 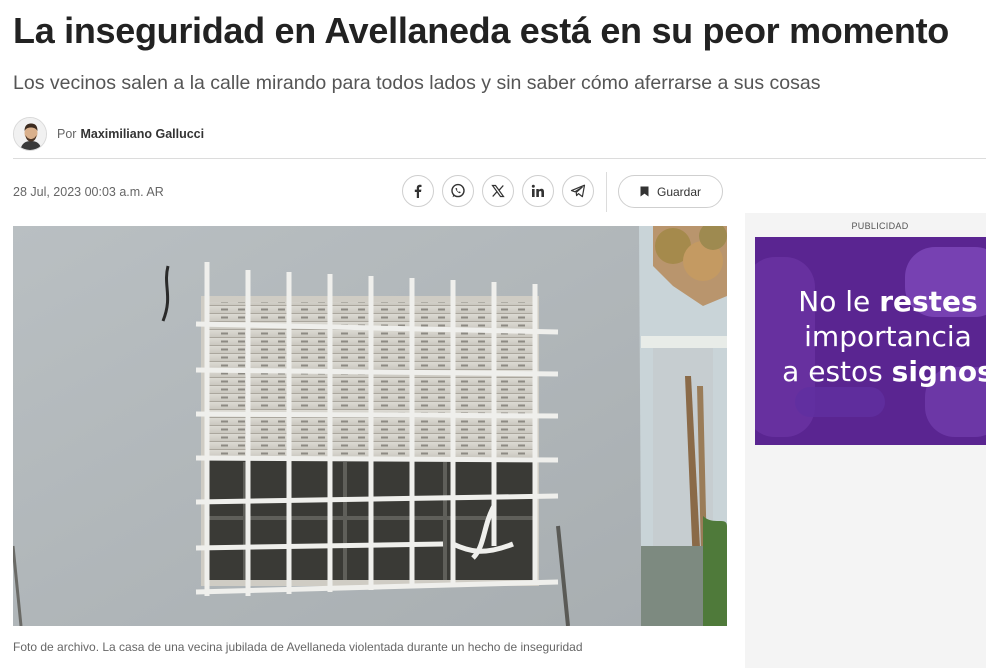 I want to click on share-telegram-button, so click(x=578, y=191).